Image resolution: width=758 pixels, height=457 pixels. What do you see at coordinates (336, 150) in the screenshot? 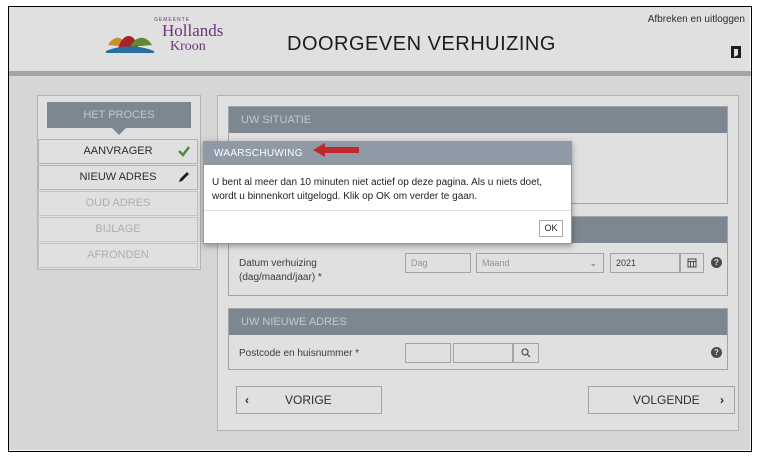
I see `red-arrow-annotation-icon` at bounding box center [336, 150].